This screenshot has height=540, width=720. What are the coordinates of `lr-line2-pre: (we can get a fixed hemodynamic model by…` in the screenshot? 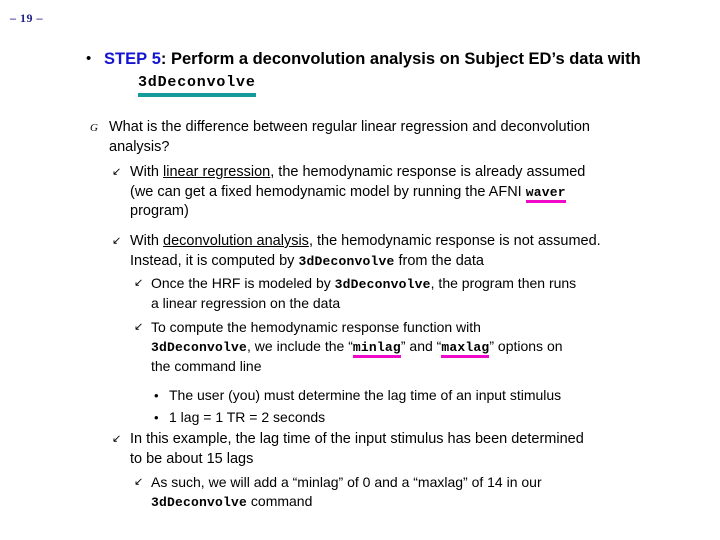 It's located at (328, 191).